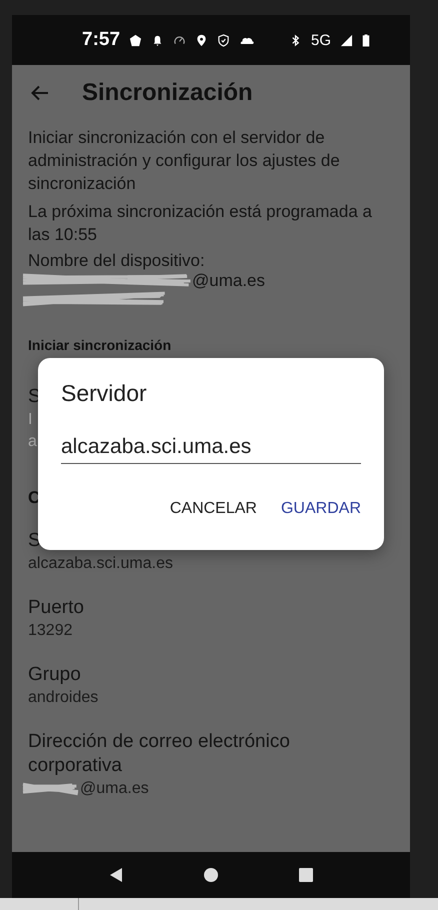 This screenshot has height=910, width=438. What do you see at coordinates (32, 442) in the screenshot?
I see `preference-summary: a` at bounding box center [32, 442].